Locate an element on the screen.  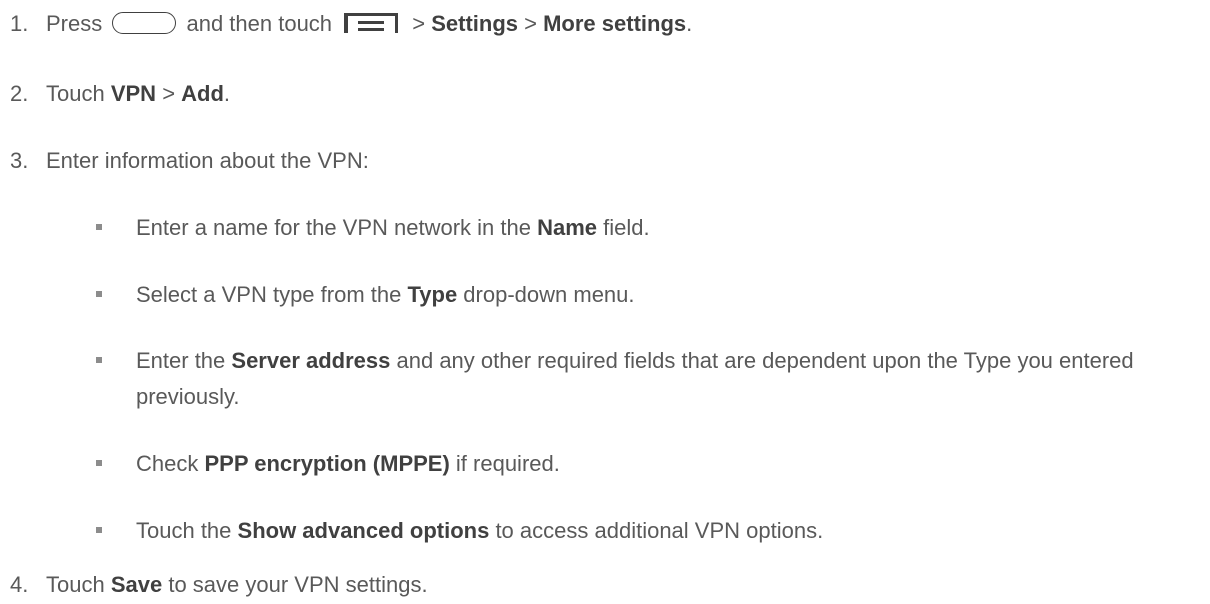
step-text: Touch Save to save your VPN settings. is located at coordinates (237, 584).